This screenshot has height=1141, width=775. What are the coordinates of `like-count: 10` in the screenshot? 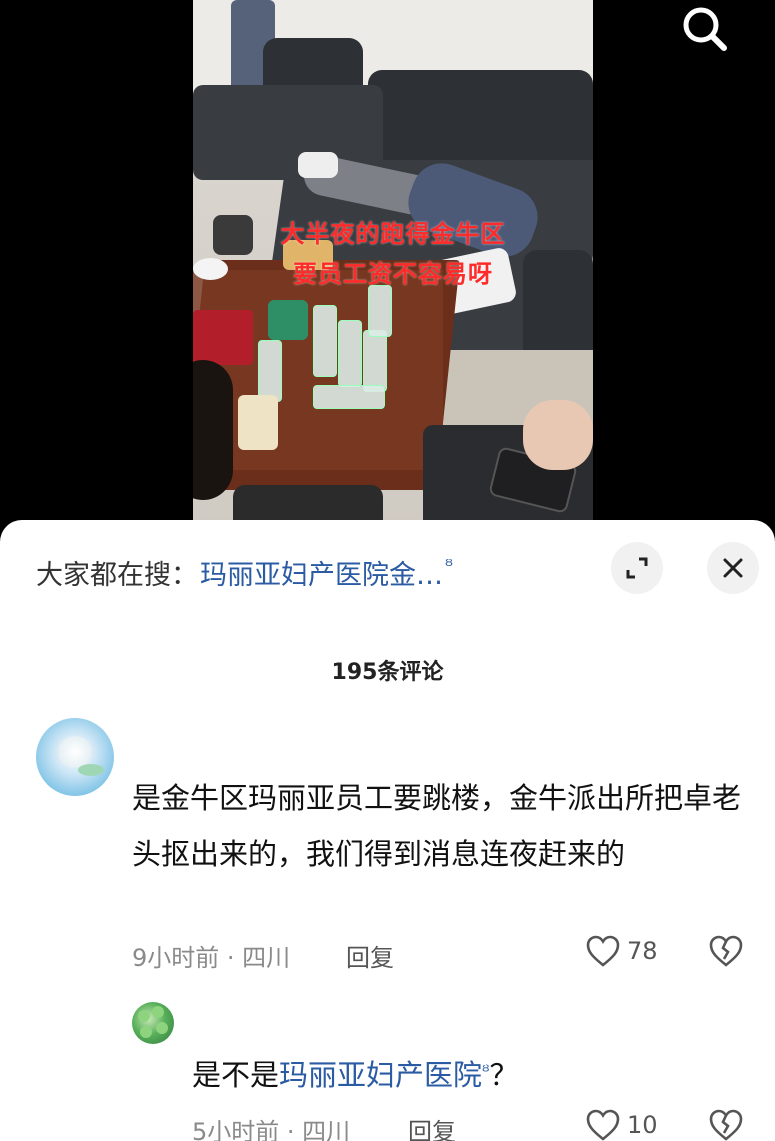 It's located at (642, 1125).